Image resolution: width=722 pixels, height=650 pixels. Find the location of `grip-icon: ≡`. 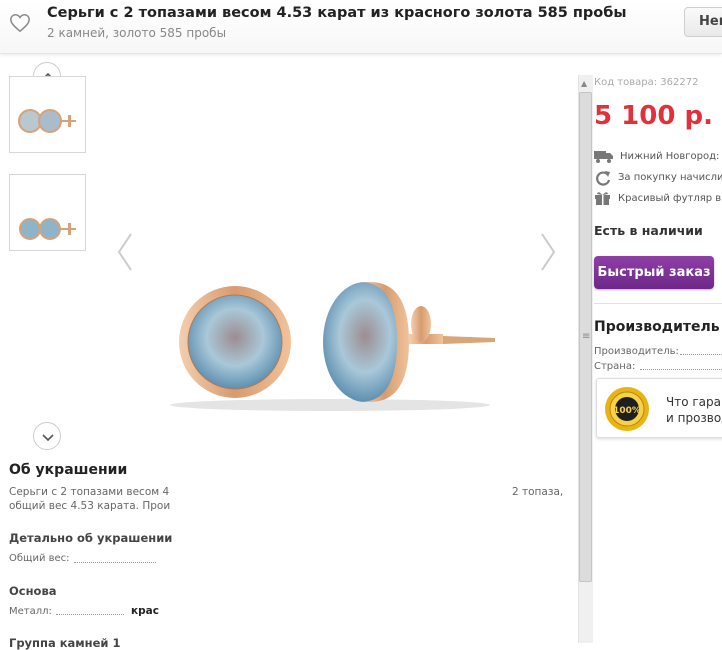

grip-icon: ≡ is located at coordinates (586, 336).